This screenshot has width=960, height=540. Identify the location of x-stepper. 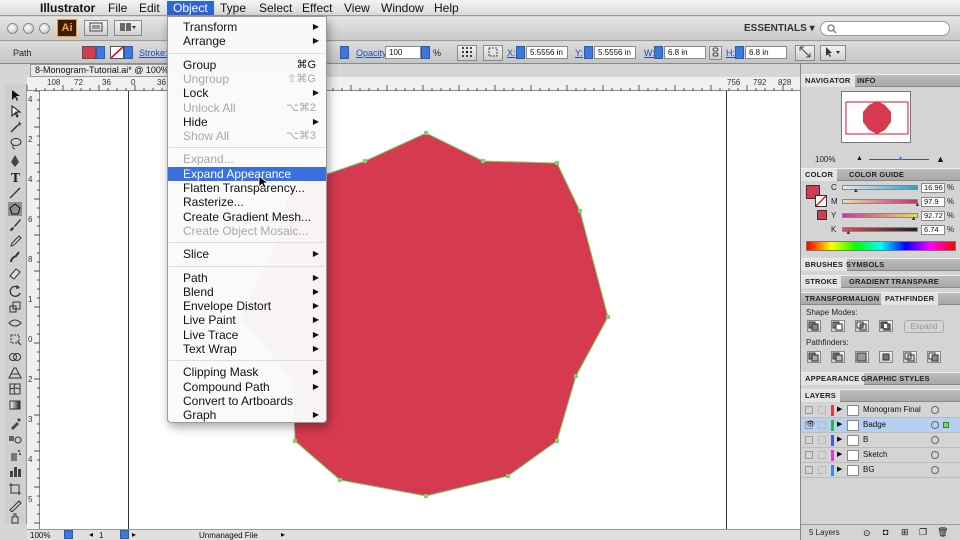
(520, 52).